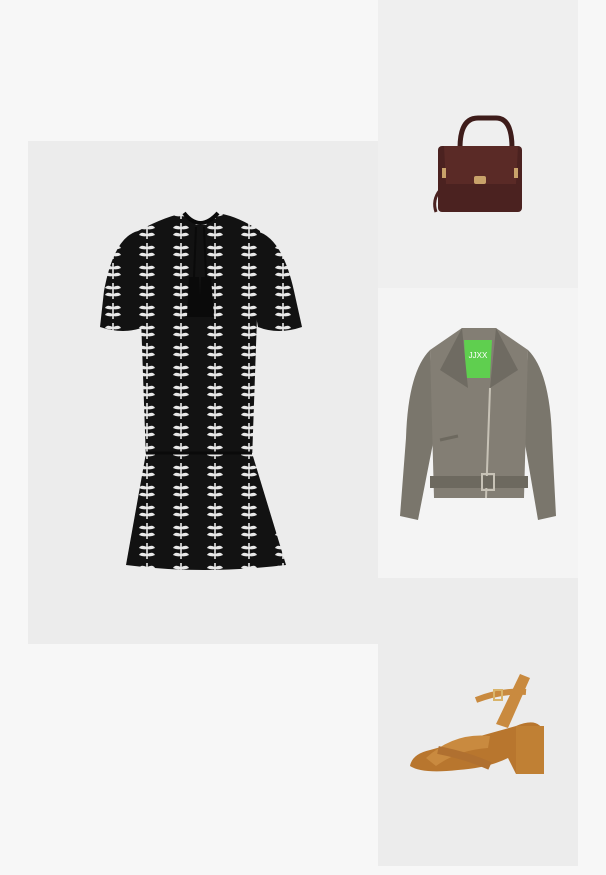  I want to click on sandal-product-tile, so click(478, 722).